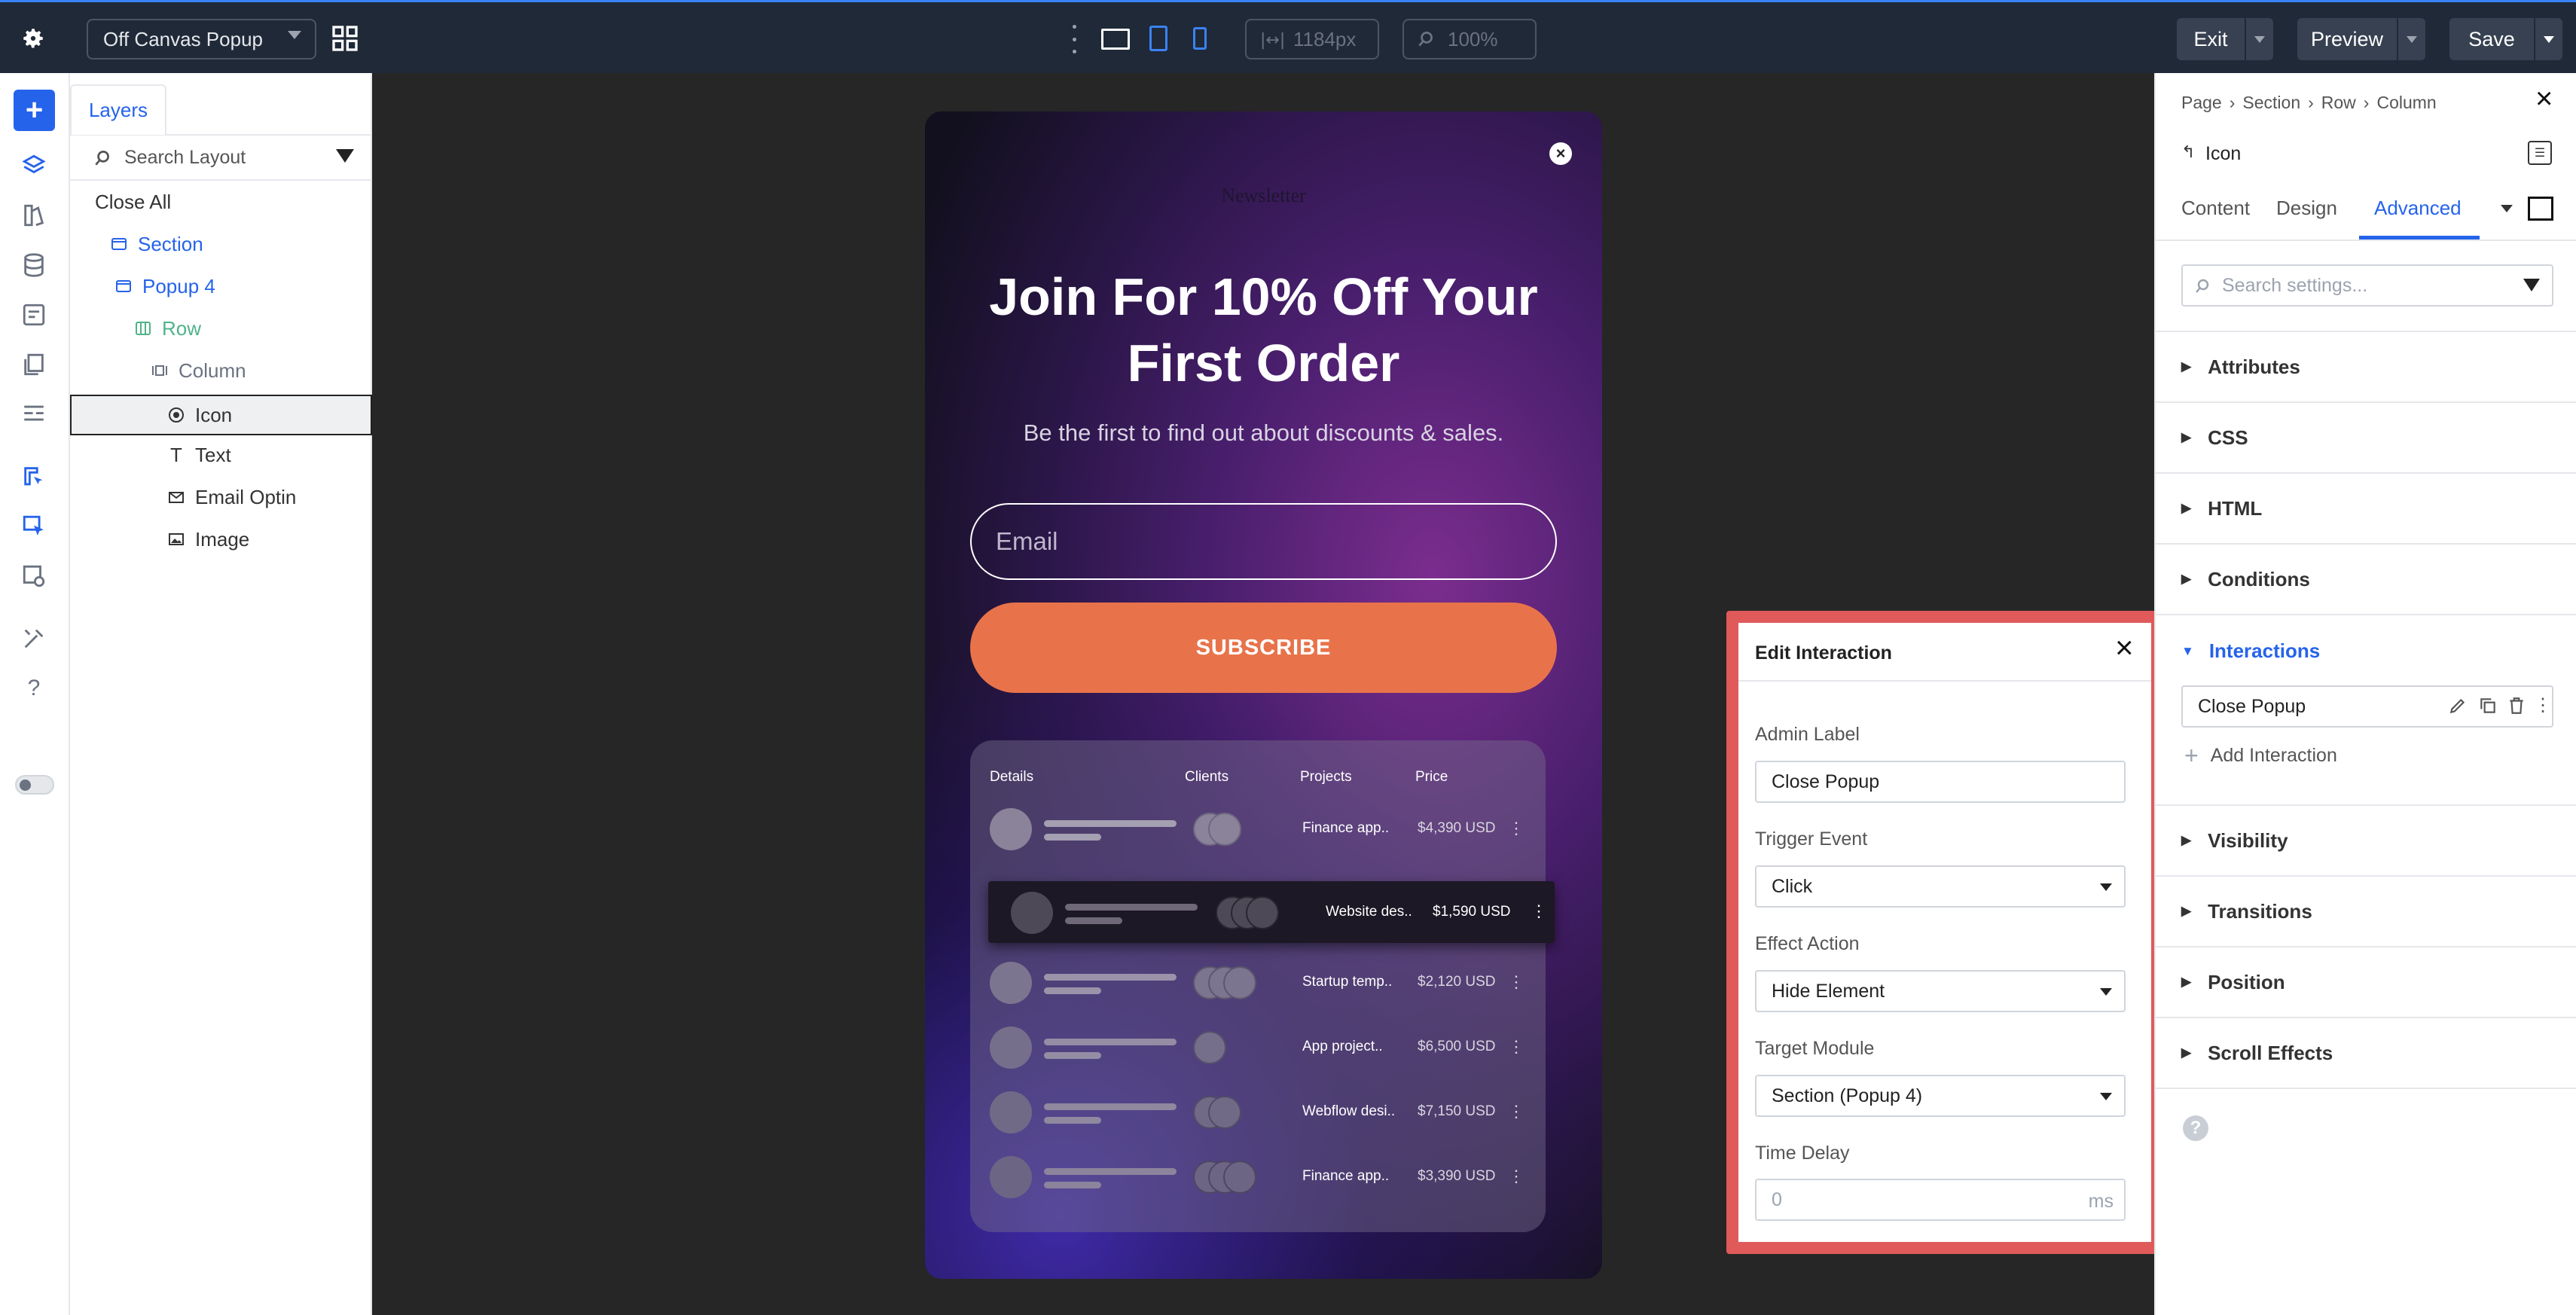 The height and width of the screenshot is (1315, 2576). Describe the element at coordinates (2366, 841) in the screenshot. I see `section-visibility: ▶ Visibility` at that location.